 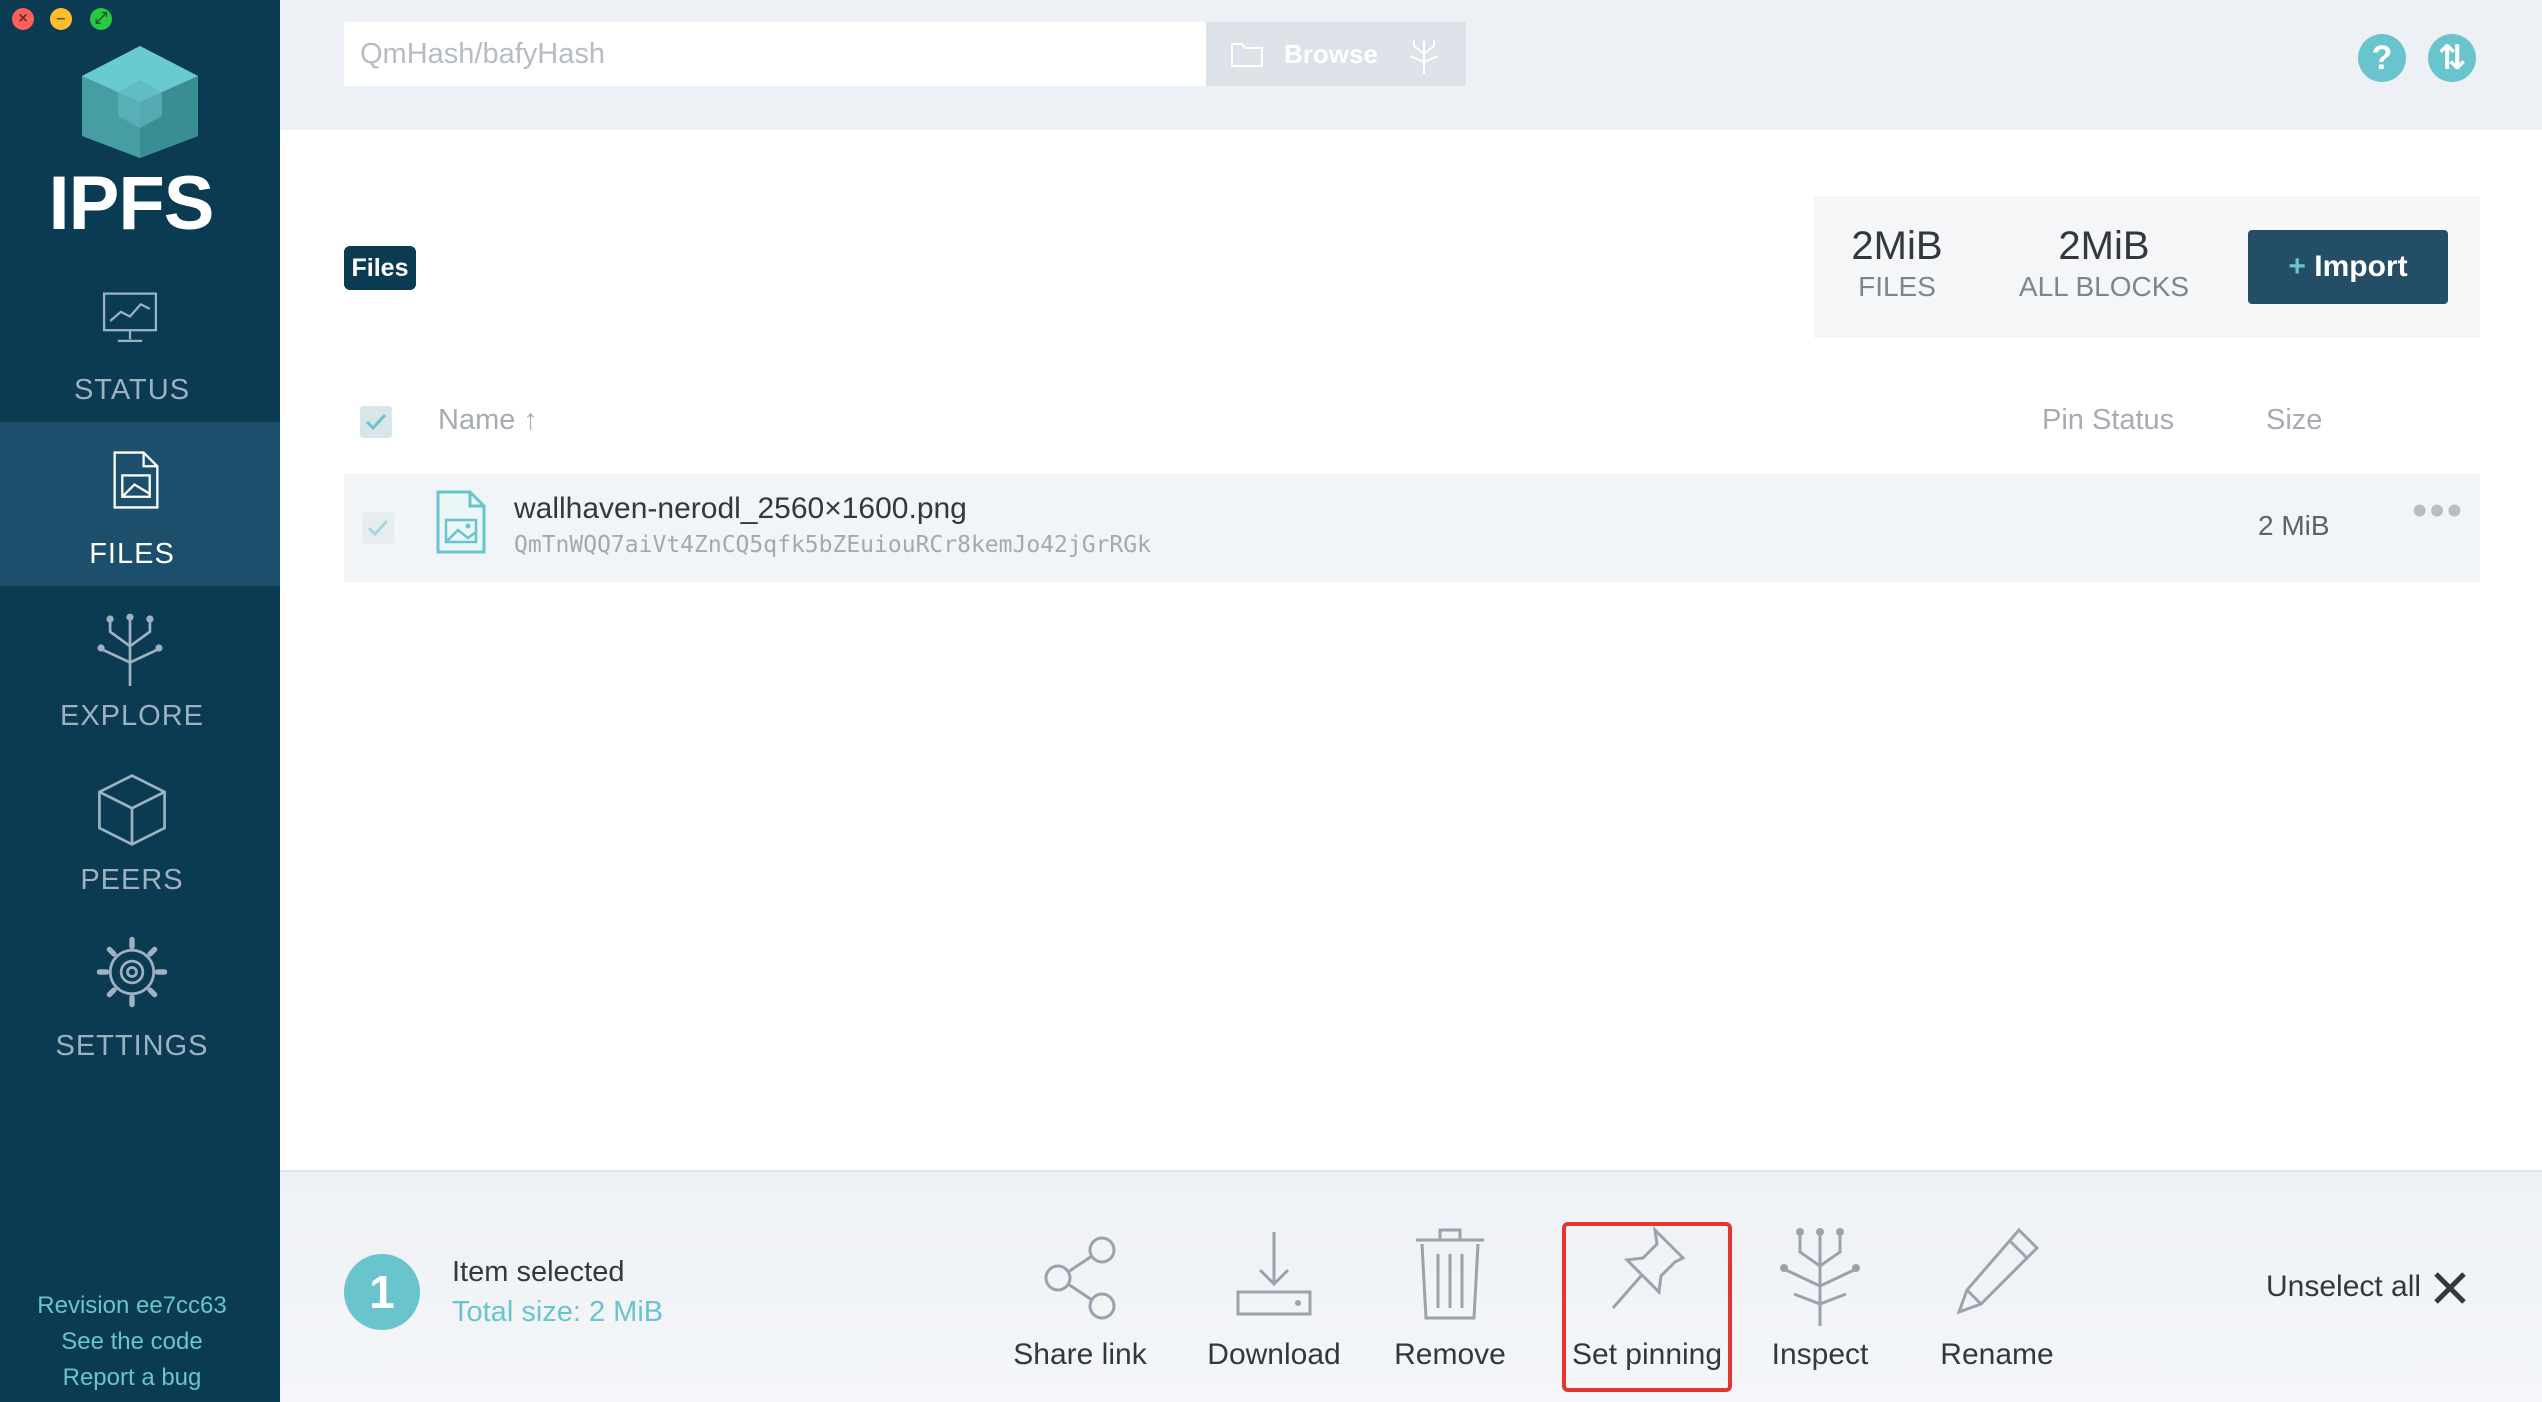 I want to click on top-bar: QmHash/bafyHash Browse ? ⇅, so click(x=1411, y=65).